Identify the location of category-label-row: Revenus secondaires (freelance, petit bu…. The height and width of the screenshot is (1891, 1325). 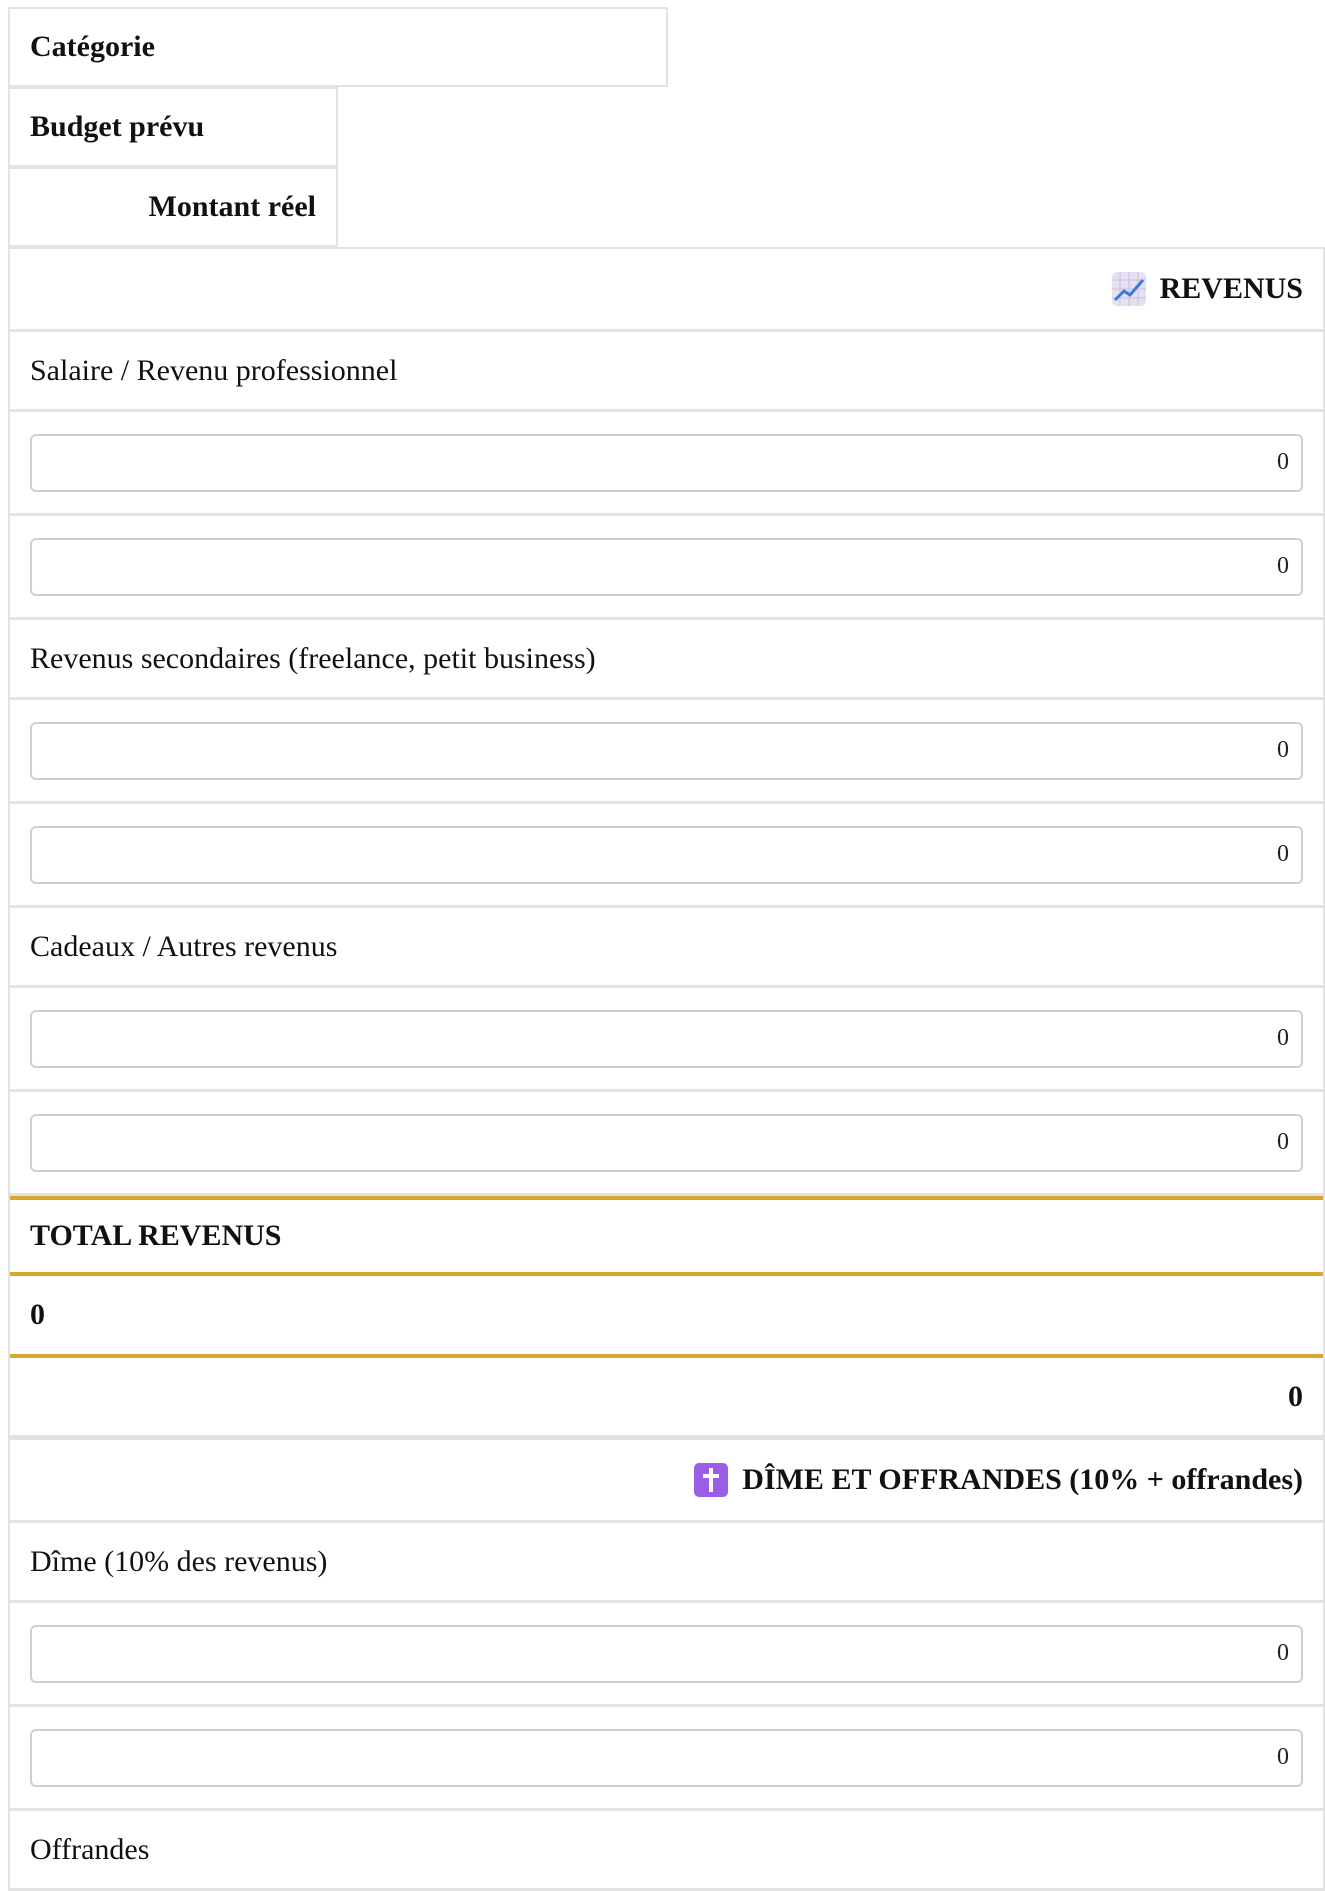
(666, 660).